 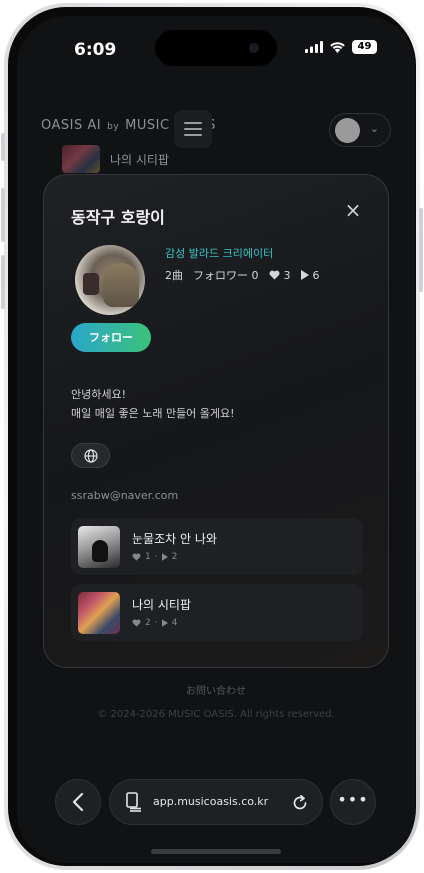 I want to click on songs-count: 2曲, so click(x=174, y=275).